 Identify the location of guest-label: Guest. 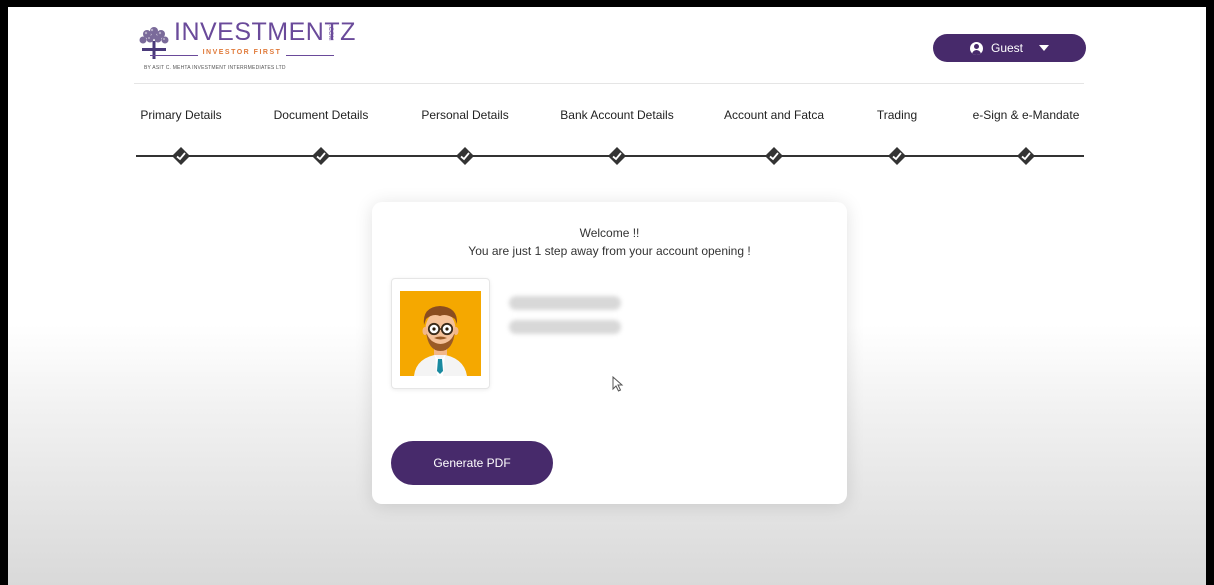
(1006, 48).